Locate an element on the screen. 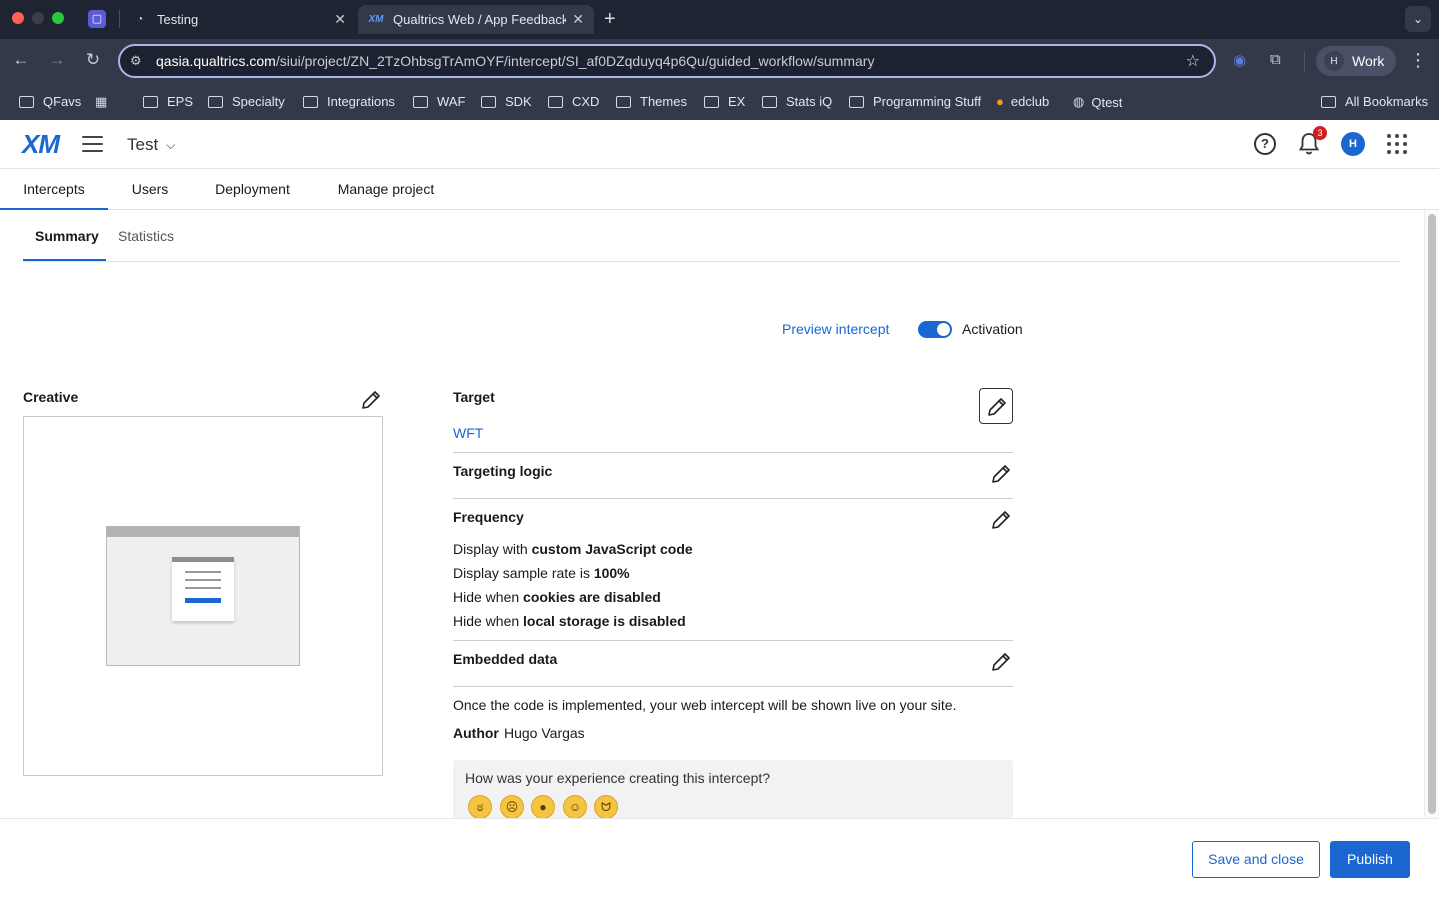 This screenshot has width=1439, height=897. bookmark-label: EPS is located at coordinates (180, 101).